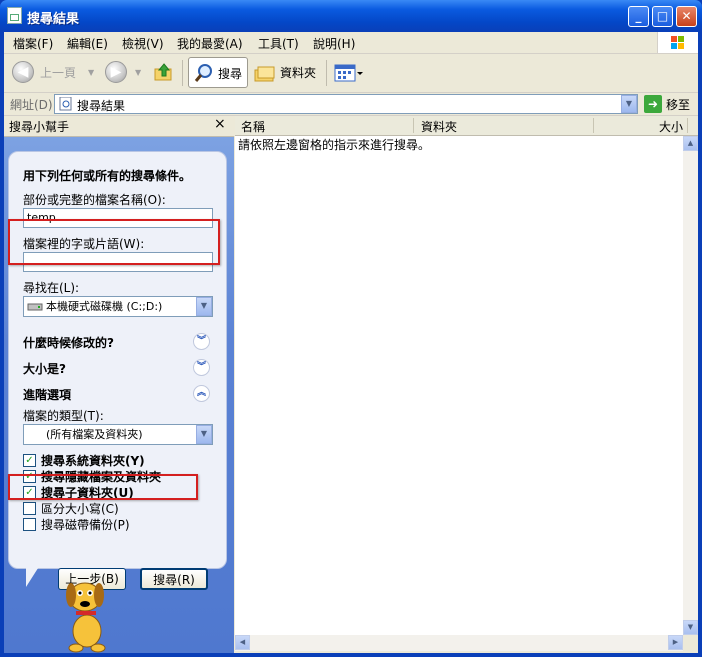  Describe the element at coordinates (278, 43) in the screenshot. I see `menu-tools: 工具(T)` at that location.